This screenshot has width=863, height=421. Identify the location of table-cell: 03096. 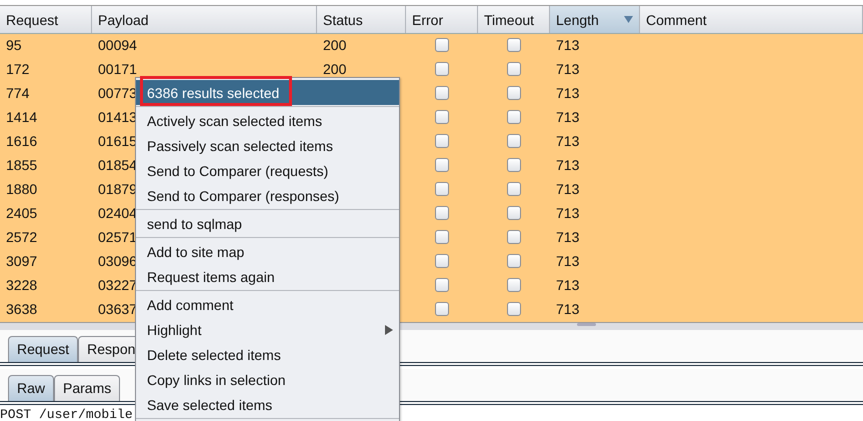
(117, 260).